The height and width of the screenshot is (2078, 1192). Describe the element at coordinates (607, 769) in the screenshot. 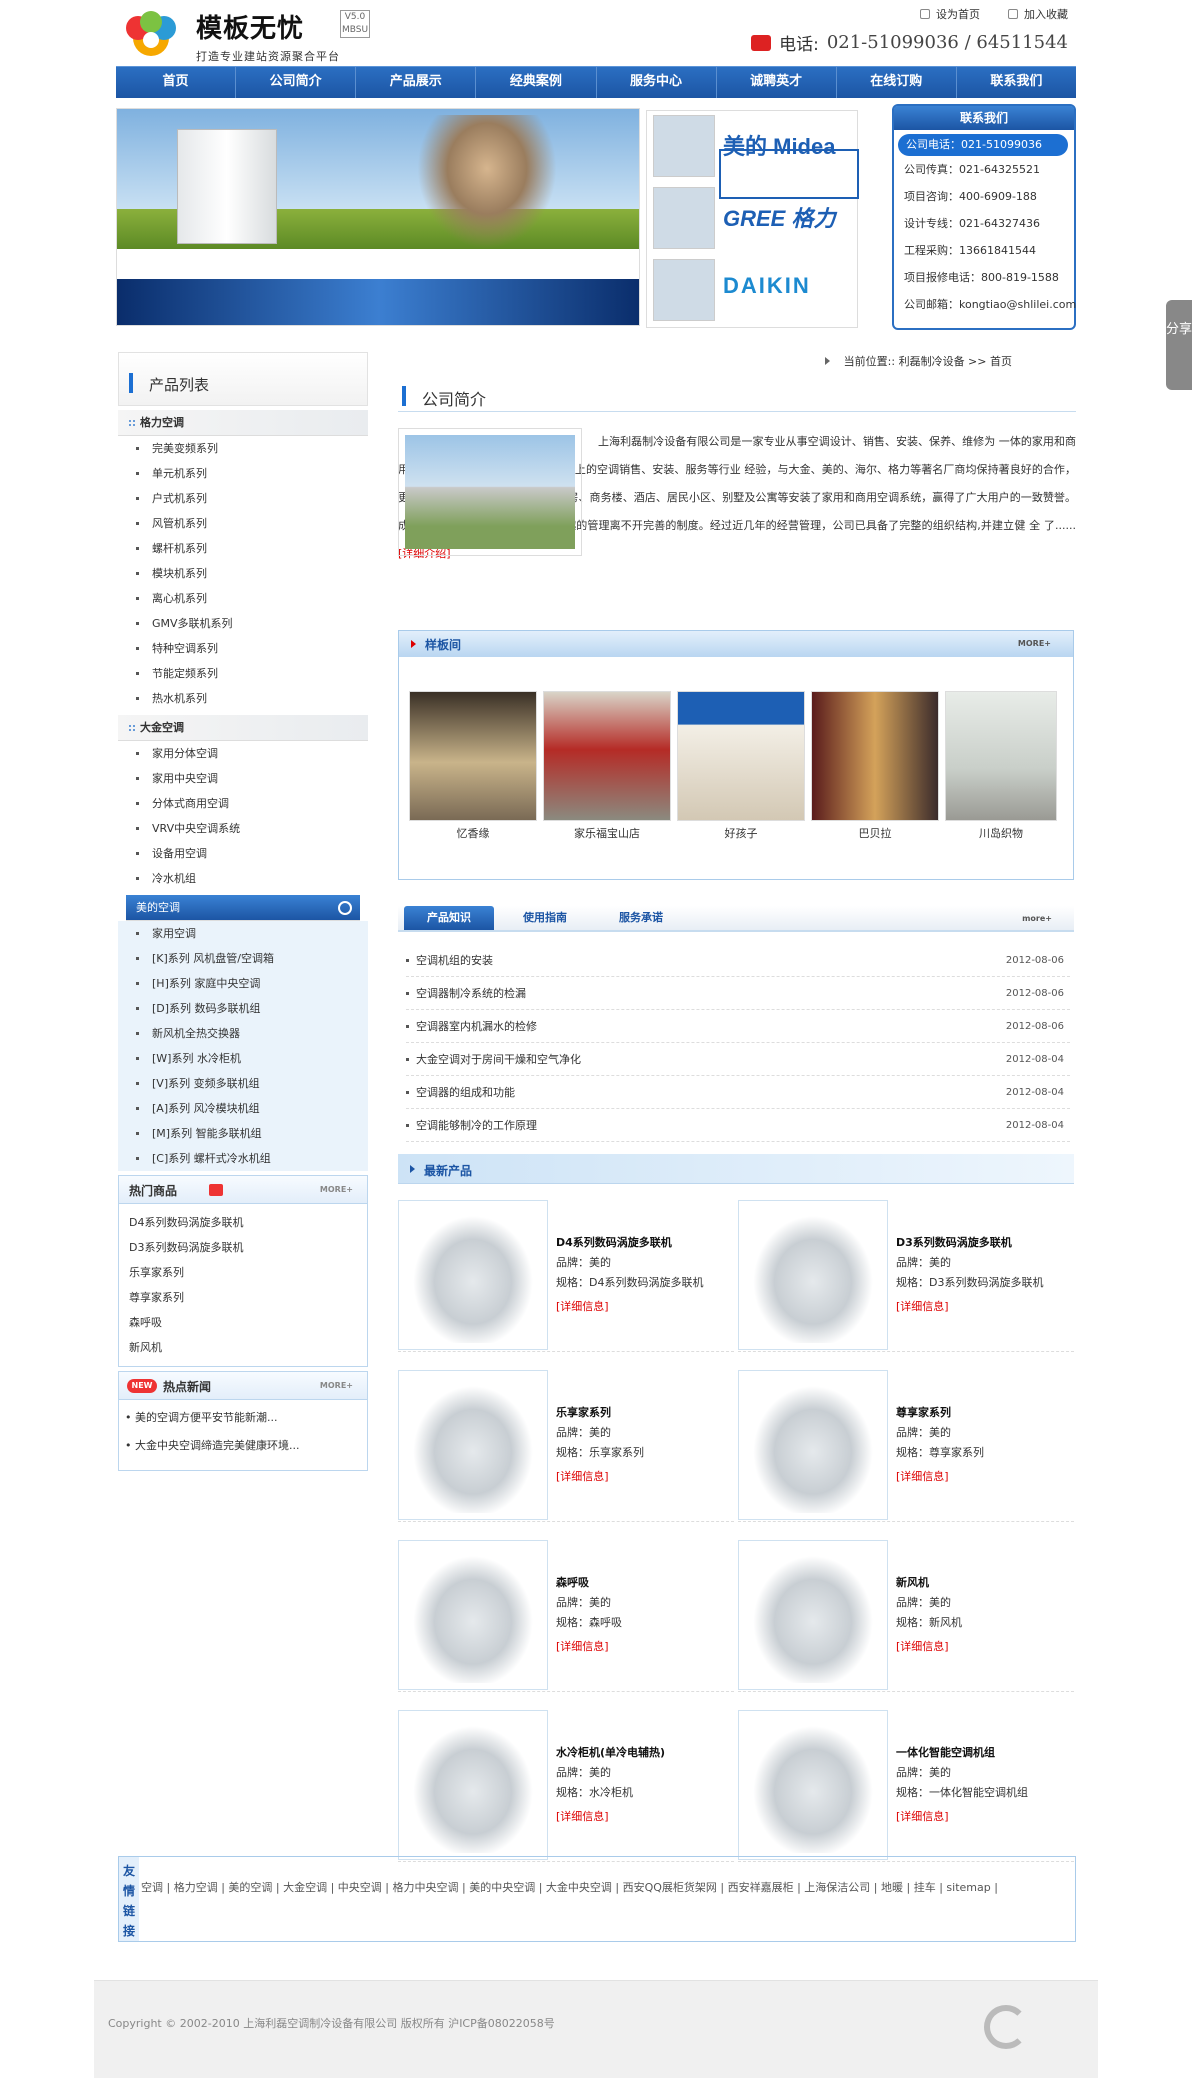

I see `showroom-card: 家乐福宝山店` at that location.